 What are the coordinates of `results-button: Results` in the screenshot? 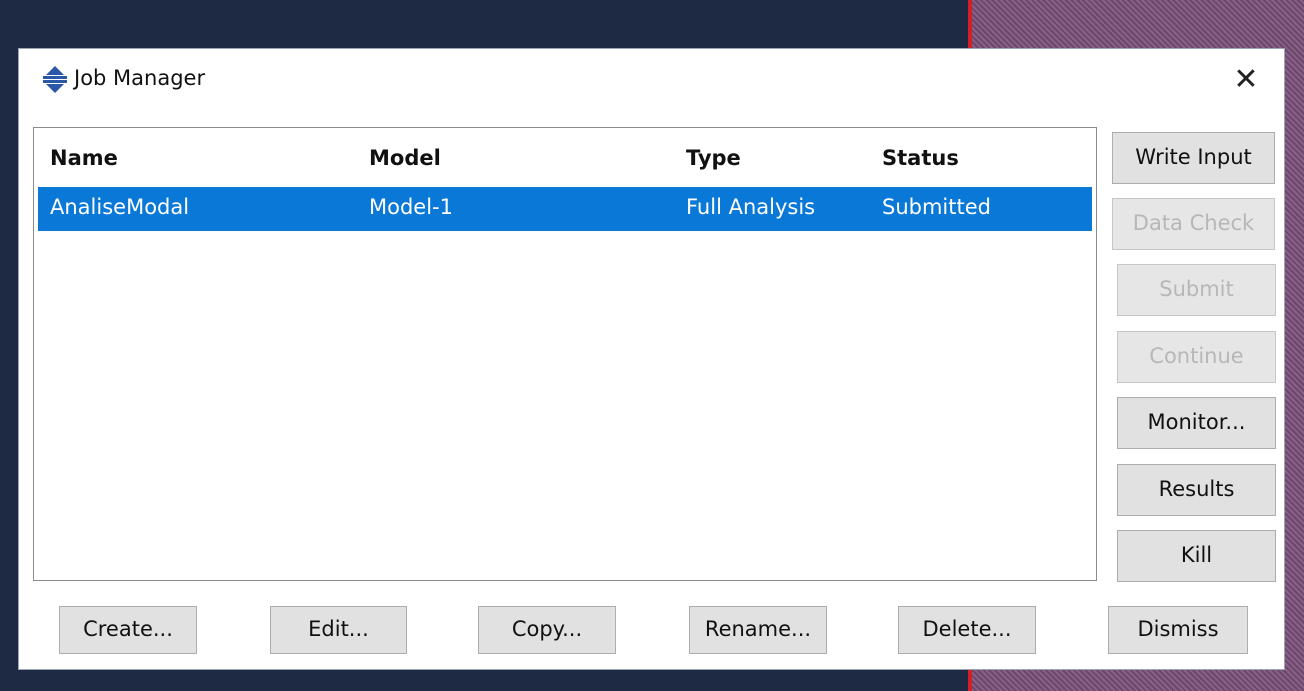 It's located at (1196, 490).